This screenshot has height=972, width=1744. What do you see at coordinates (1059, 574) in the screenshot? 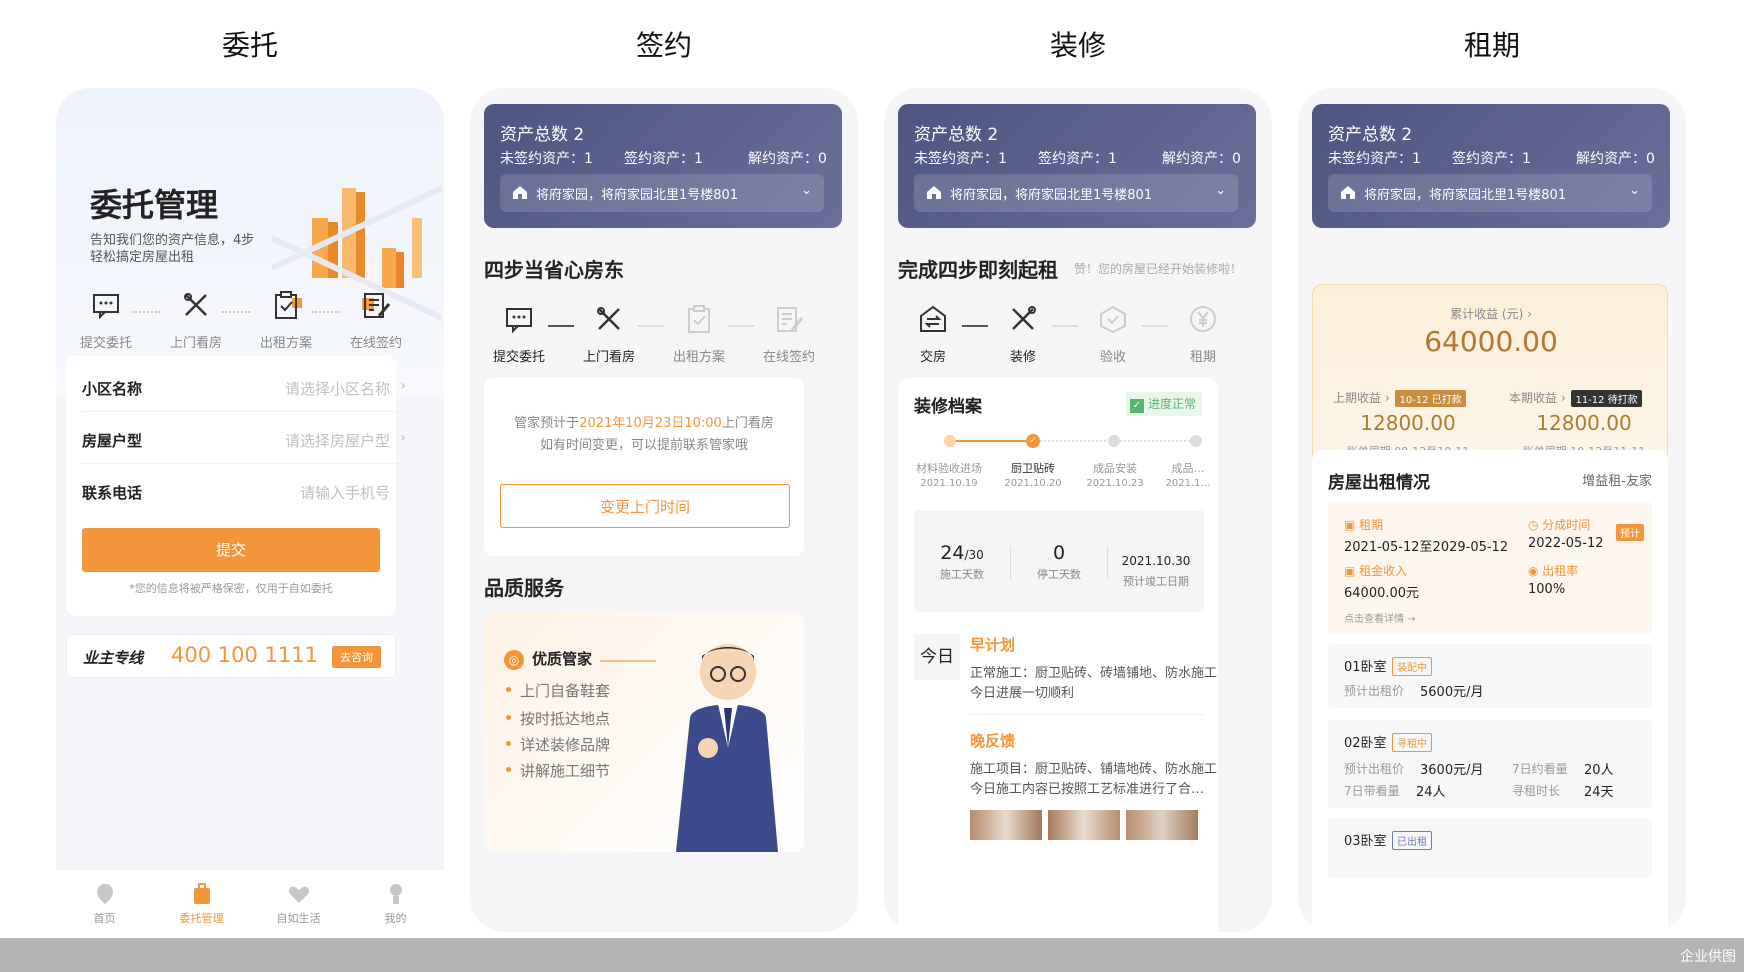
I see `stat-label: 停工天数` at bounding box center [1059, 574].